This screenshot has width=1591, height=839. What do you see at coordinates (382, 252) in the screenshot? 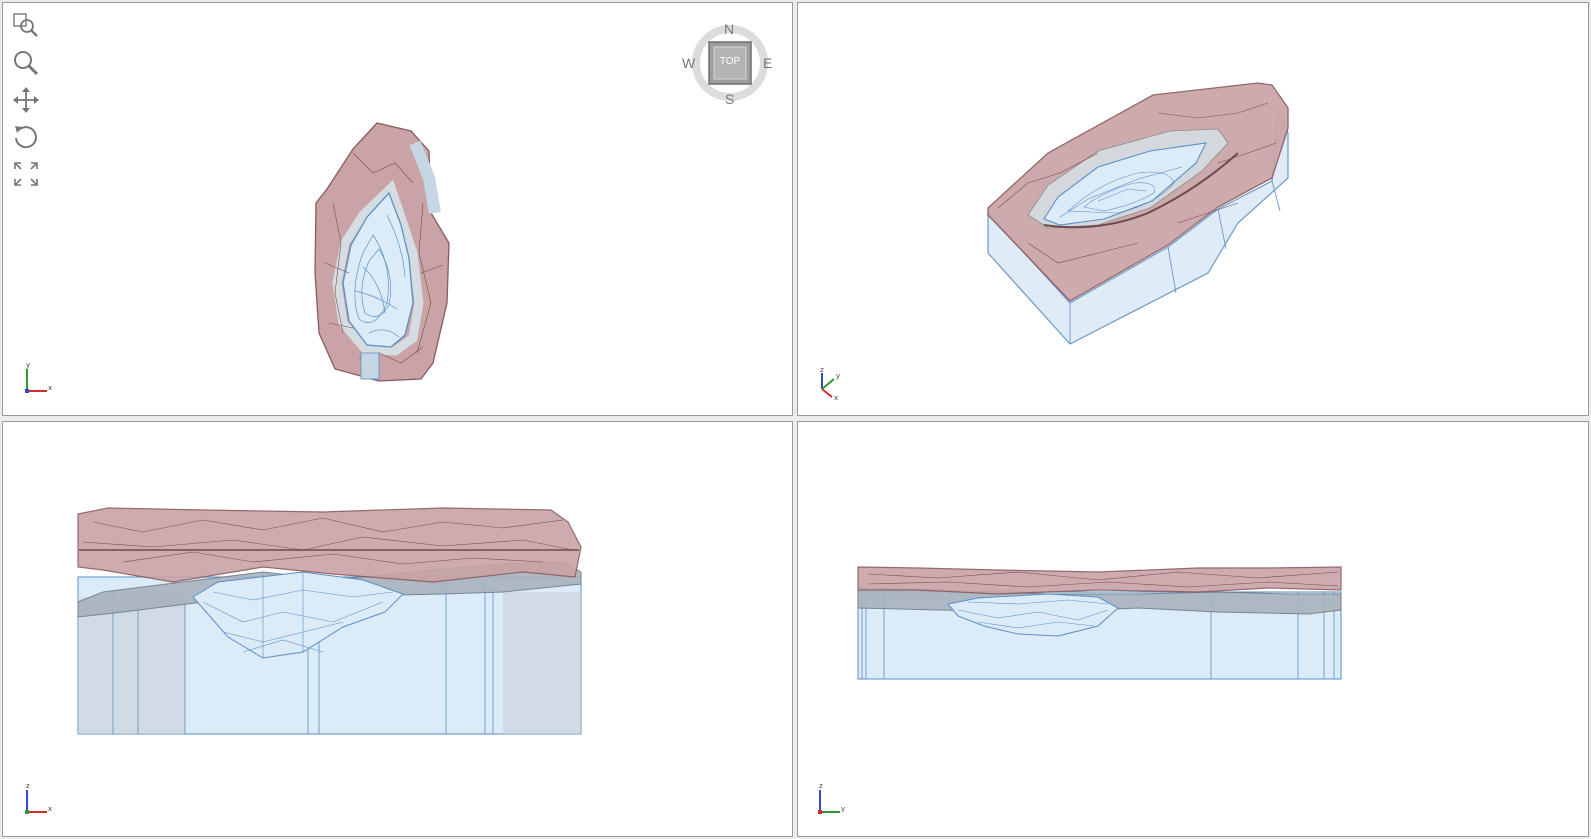
I see `top-view-model` at bounding box center [382, 252].